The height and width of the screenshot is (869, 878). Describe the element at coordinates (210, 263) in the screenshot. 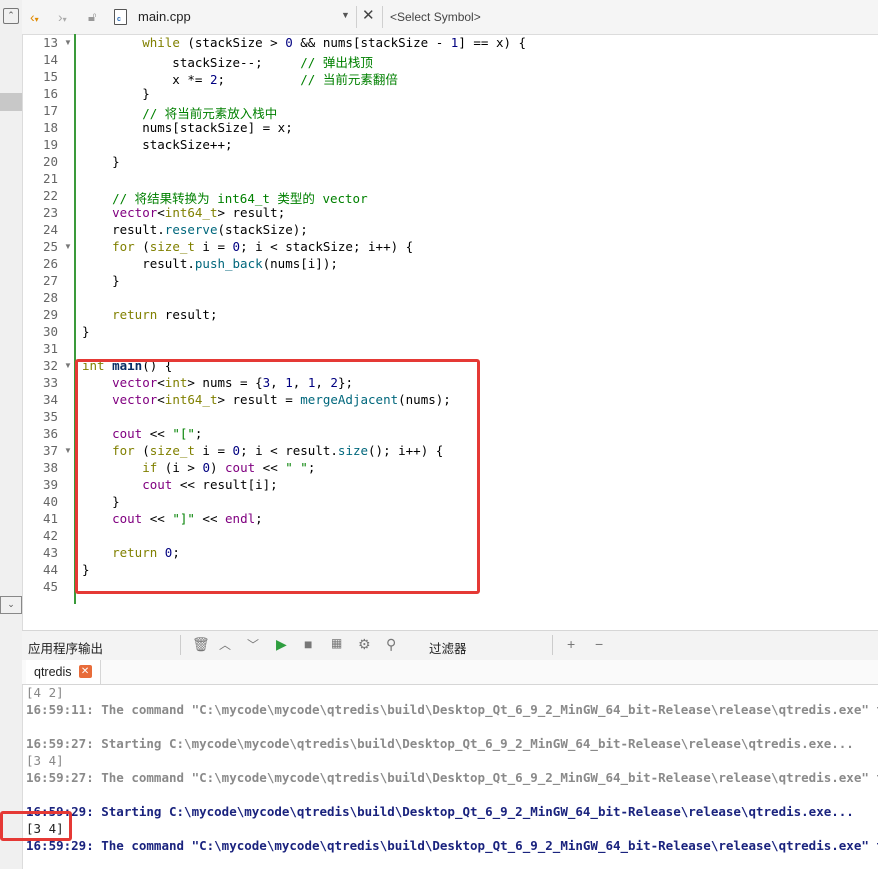

I see `code-line: result.push_back(nums[i]);` at that location.